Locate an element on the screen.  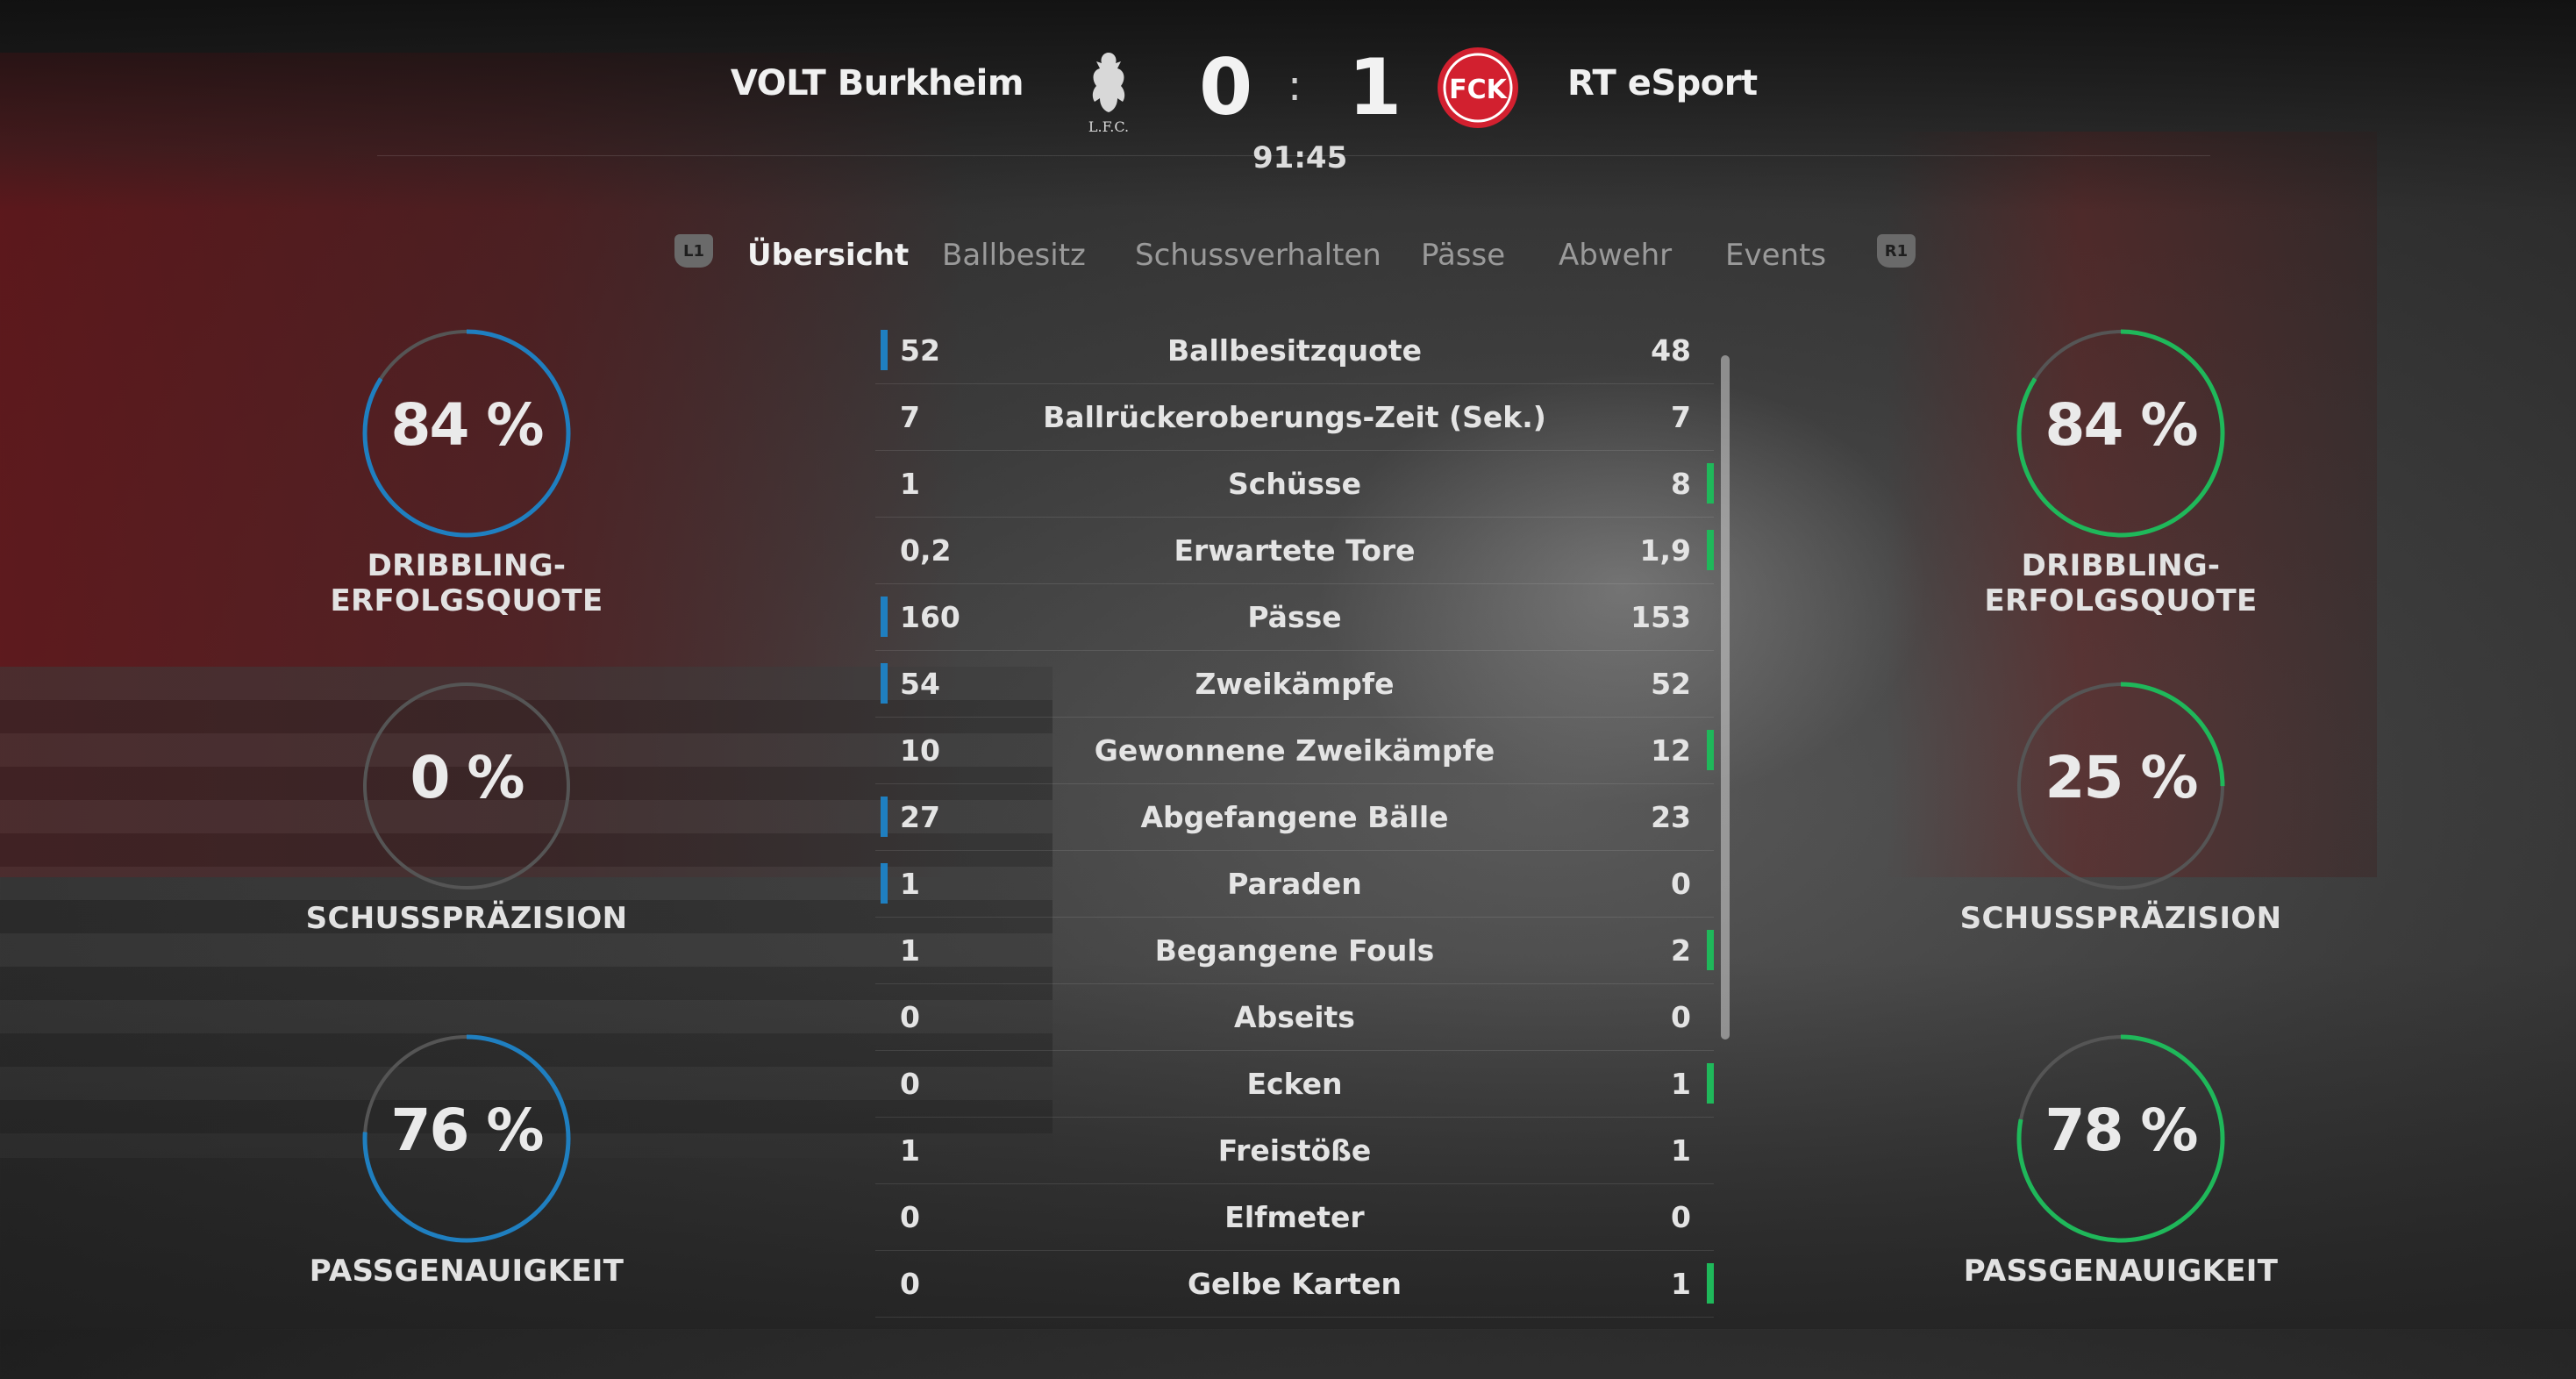
header-divider is located at coordinates (1294, 155).